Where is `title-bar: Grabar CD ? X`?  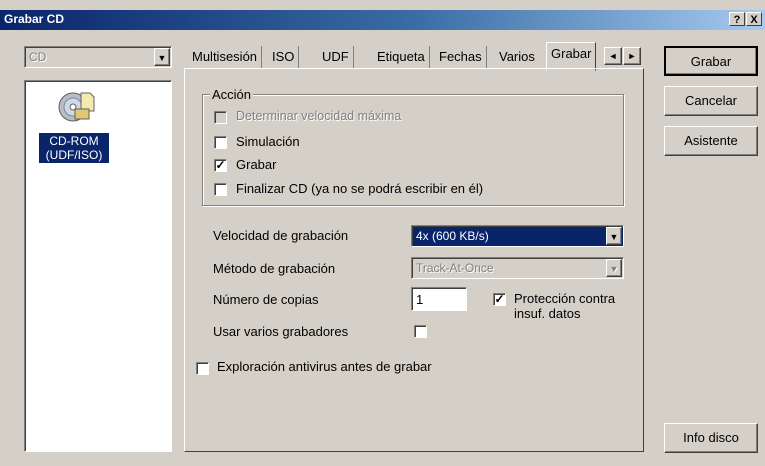 title-bar: Grabar CD ? X is located at coordinates (382, 20).